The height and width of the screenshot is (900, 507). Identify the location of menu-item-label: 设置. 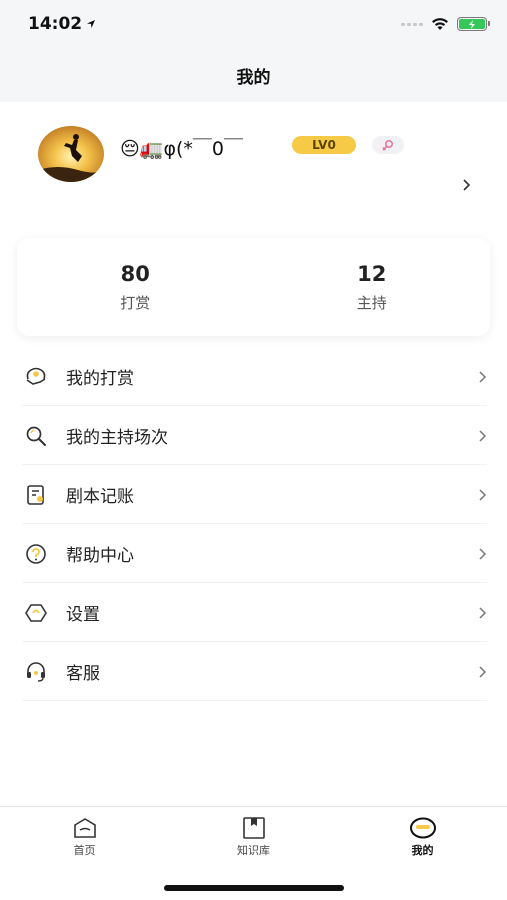
(83, 615).